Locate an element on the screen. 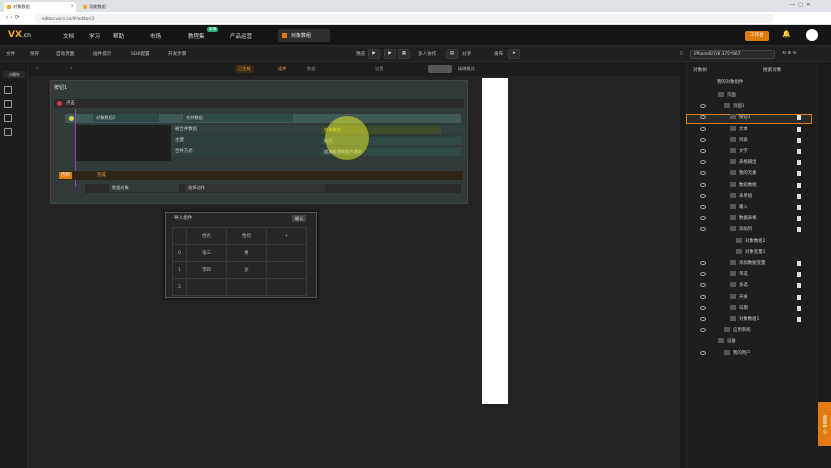  tree-item: 对象数组1 is located at coordinates (744, 319).